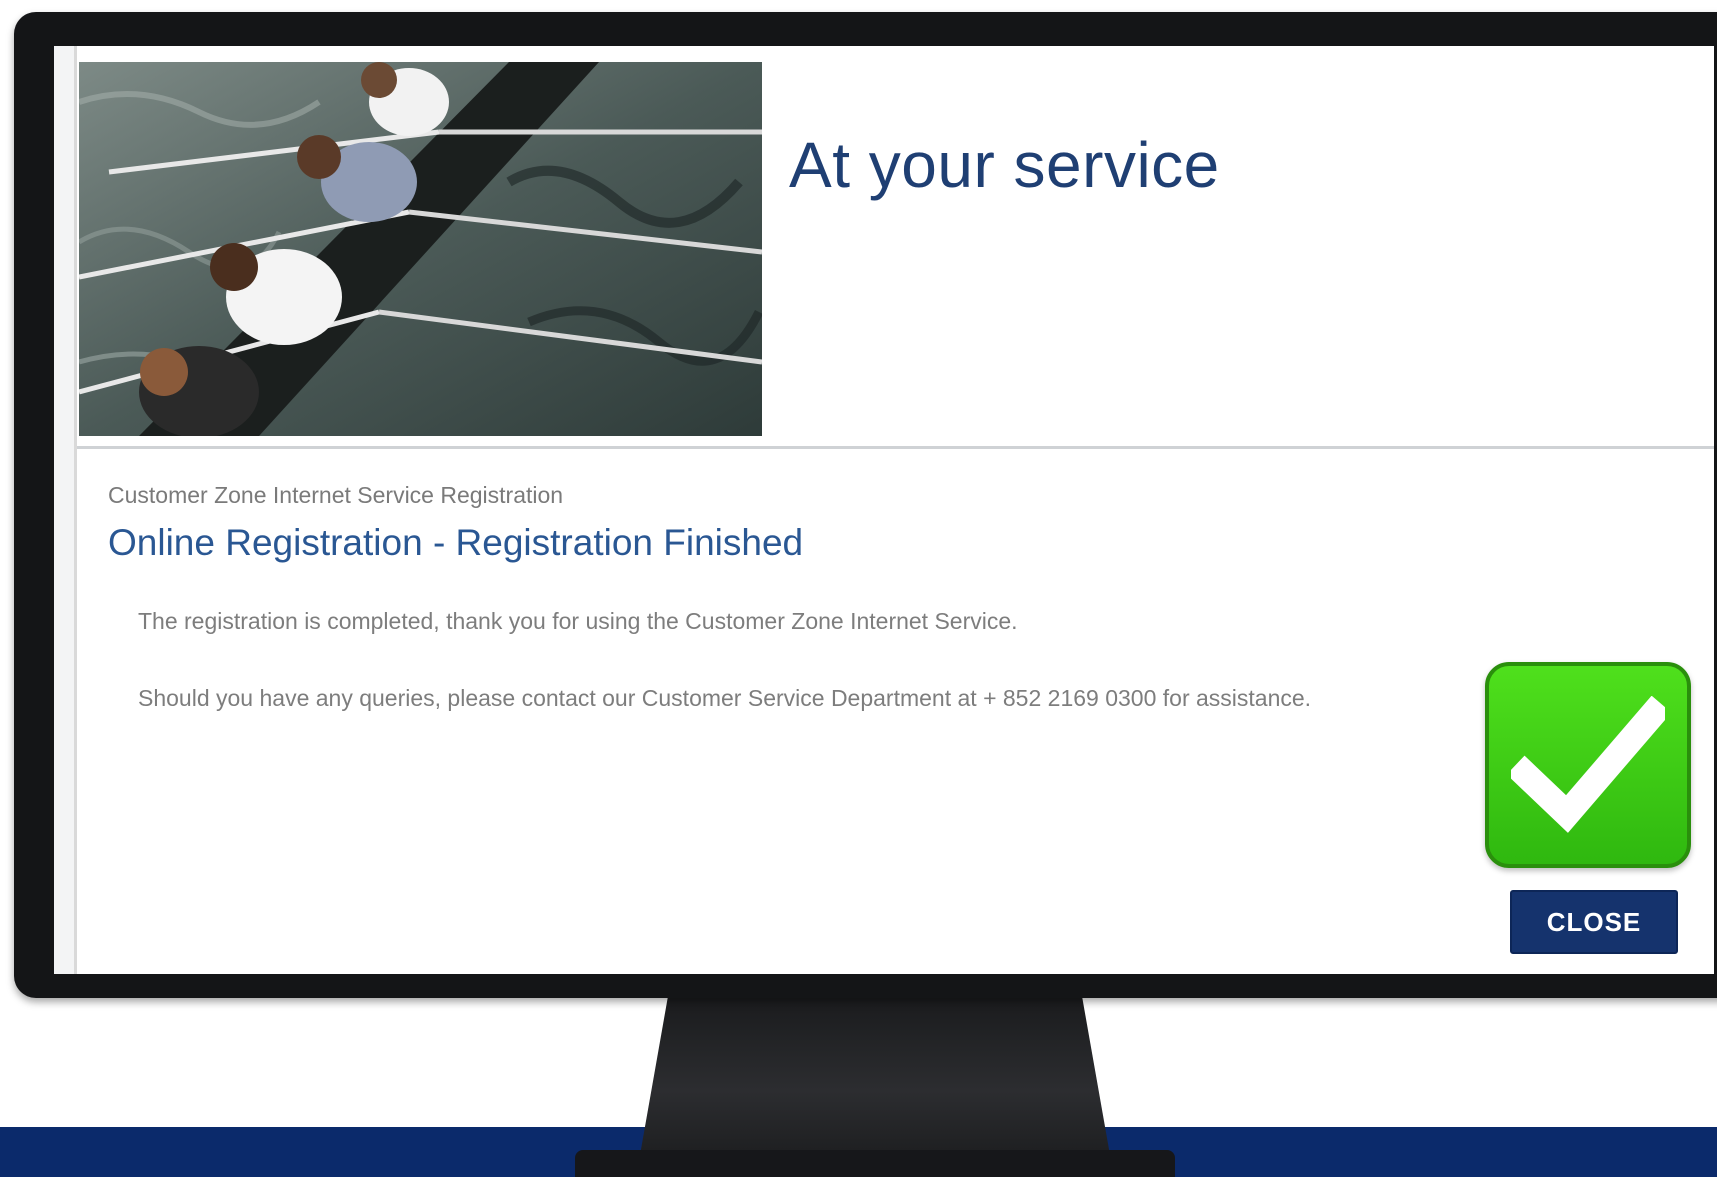 The image size is (1717, 1177). What do you see at coordinates (875, 1163) in the screenshot?
I see `monitor-stand-base` at bounding box center [875, 1163].